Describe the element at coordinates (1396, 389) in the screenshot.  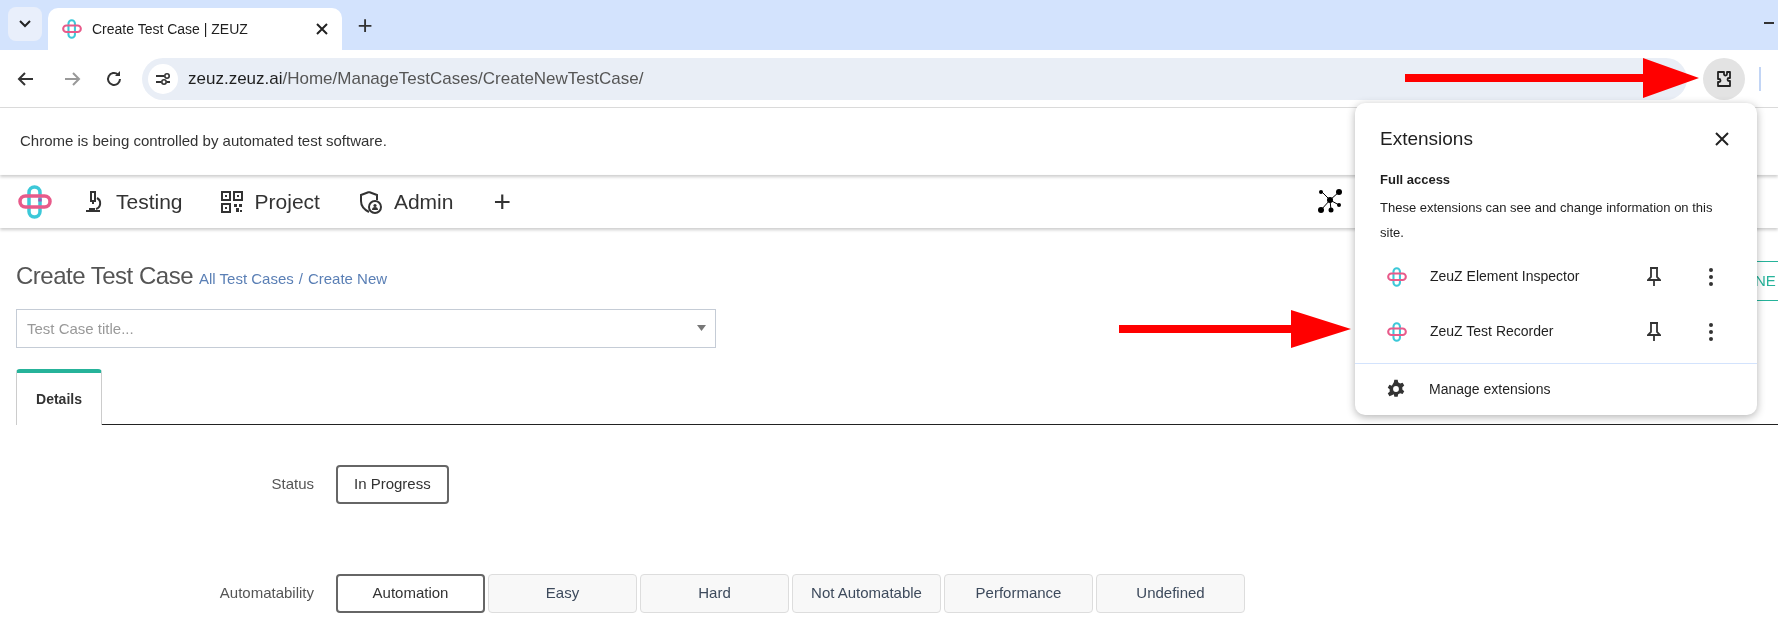
I see `settings-icon` at that location.